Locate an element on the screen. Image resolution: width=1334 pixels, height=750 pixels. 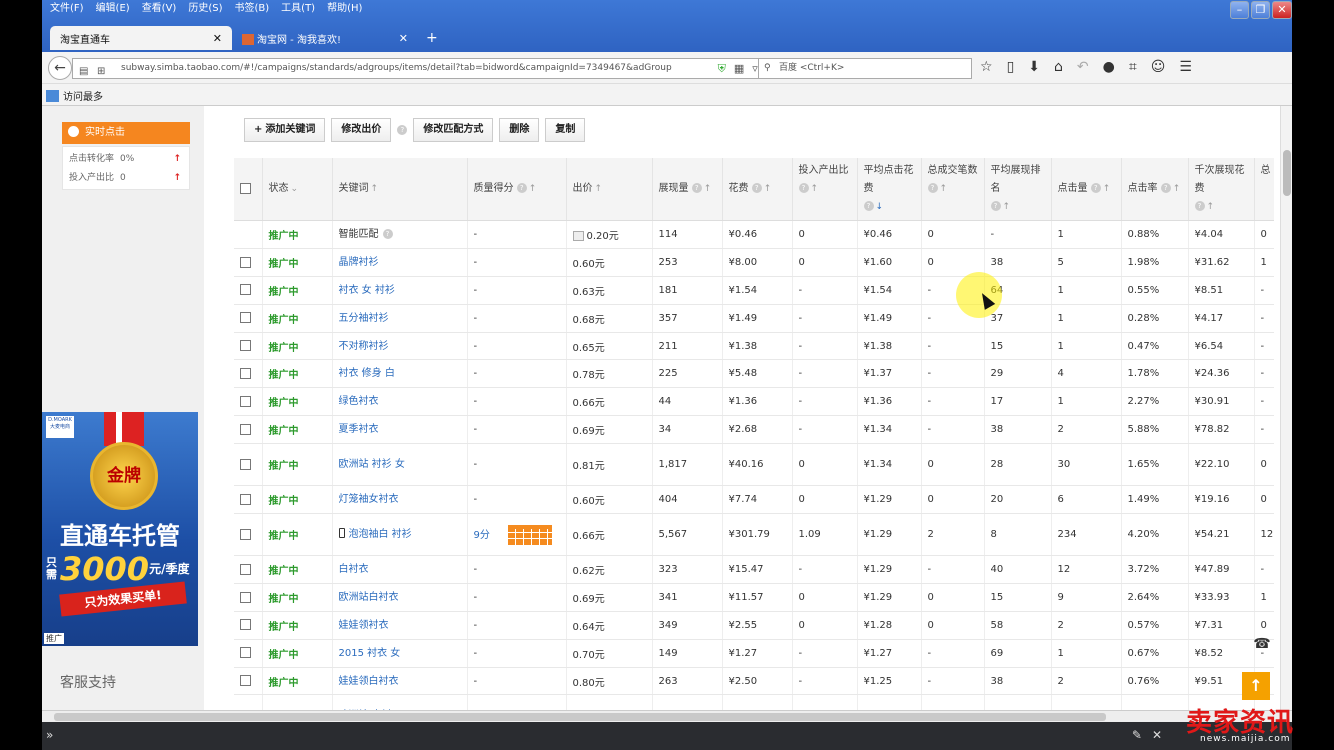
cell-keyword: 白衬衣 is located at coordinates (400, 569).